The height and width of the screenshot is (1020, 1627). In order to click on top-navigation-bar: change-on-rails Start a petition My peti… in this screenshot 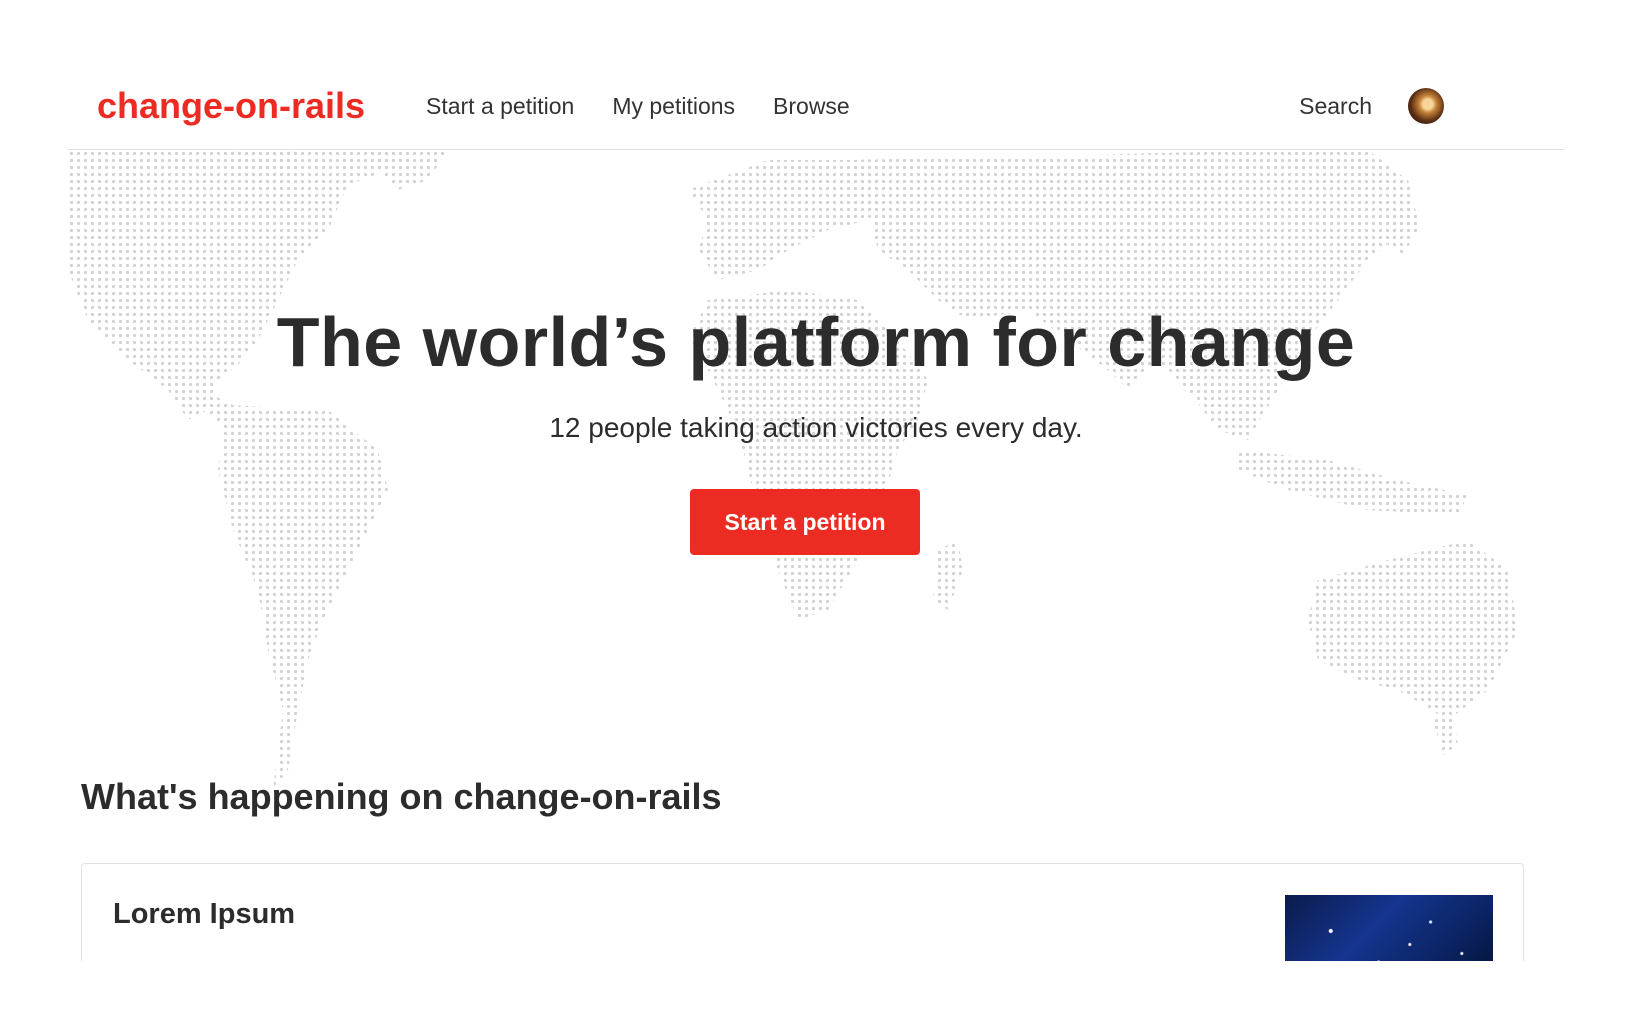, I will do `click(816, 104)`.